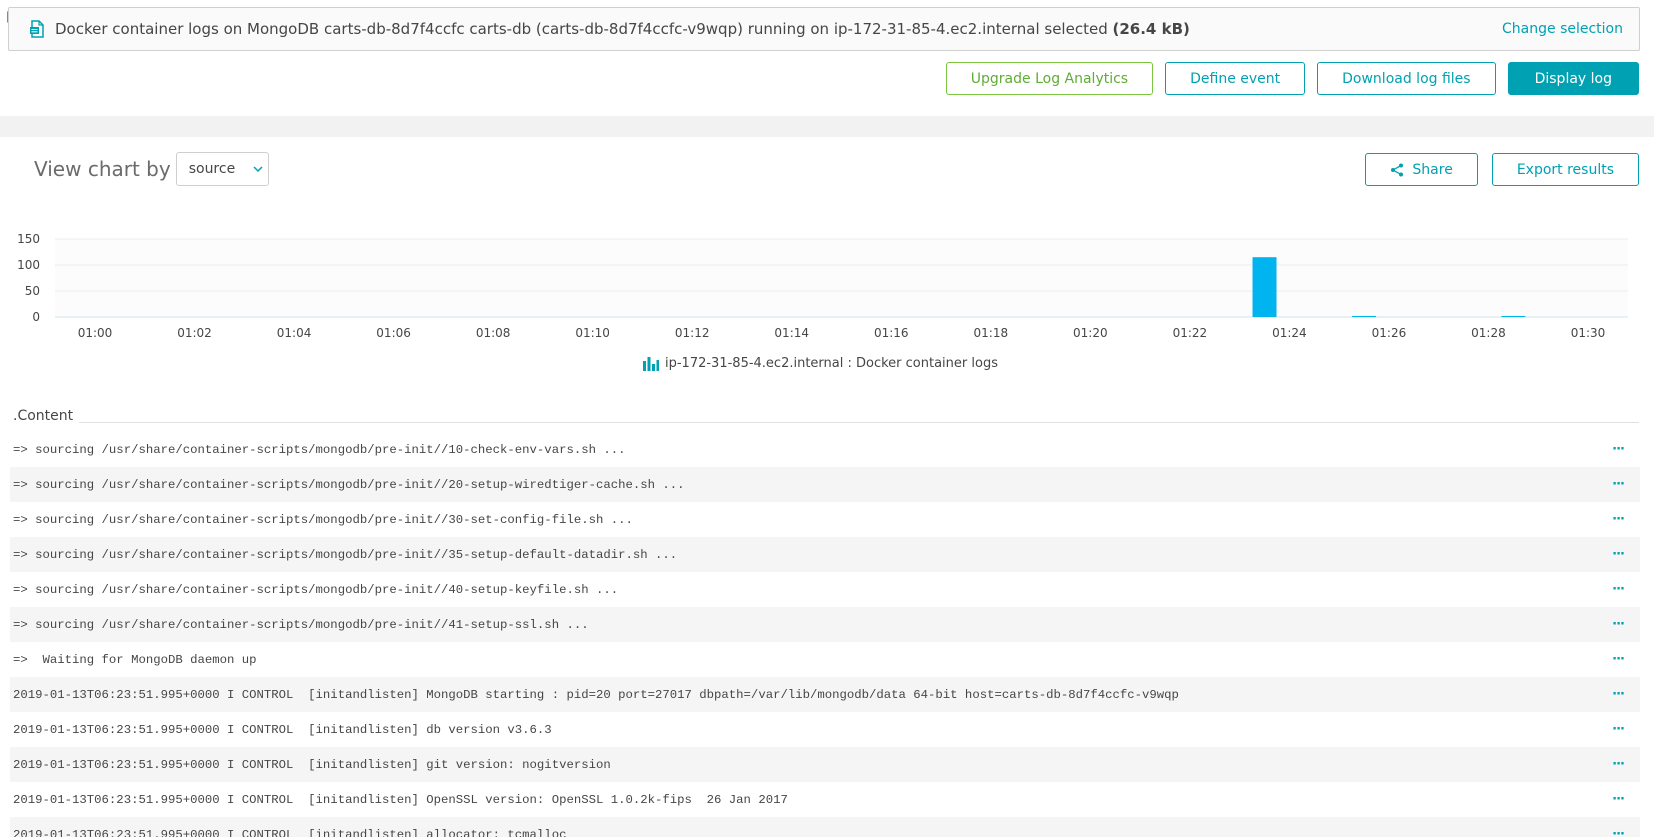  I want to click on x-tick-label: 01:20, so click(1090, 333).